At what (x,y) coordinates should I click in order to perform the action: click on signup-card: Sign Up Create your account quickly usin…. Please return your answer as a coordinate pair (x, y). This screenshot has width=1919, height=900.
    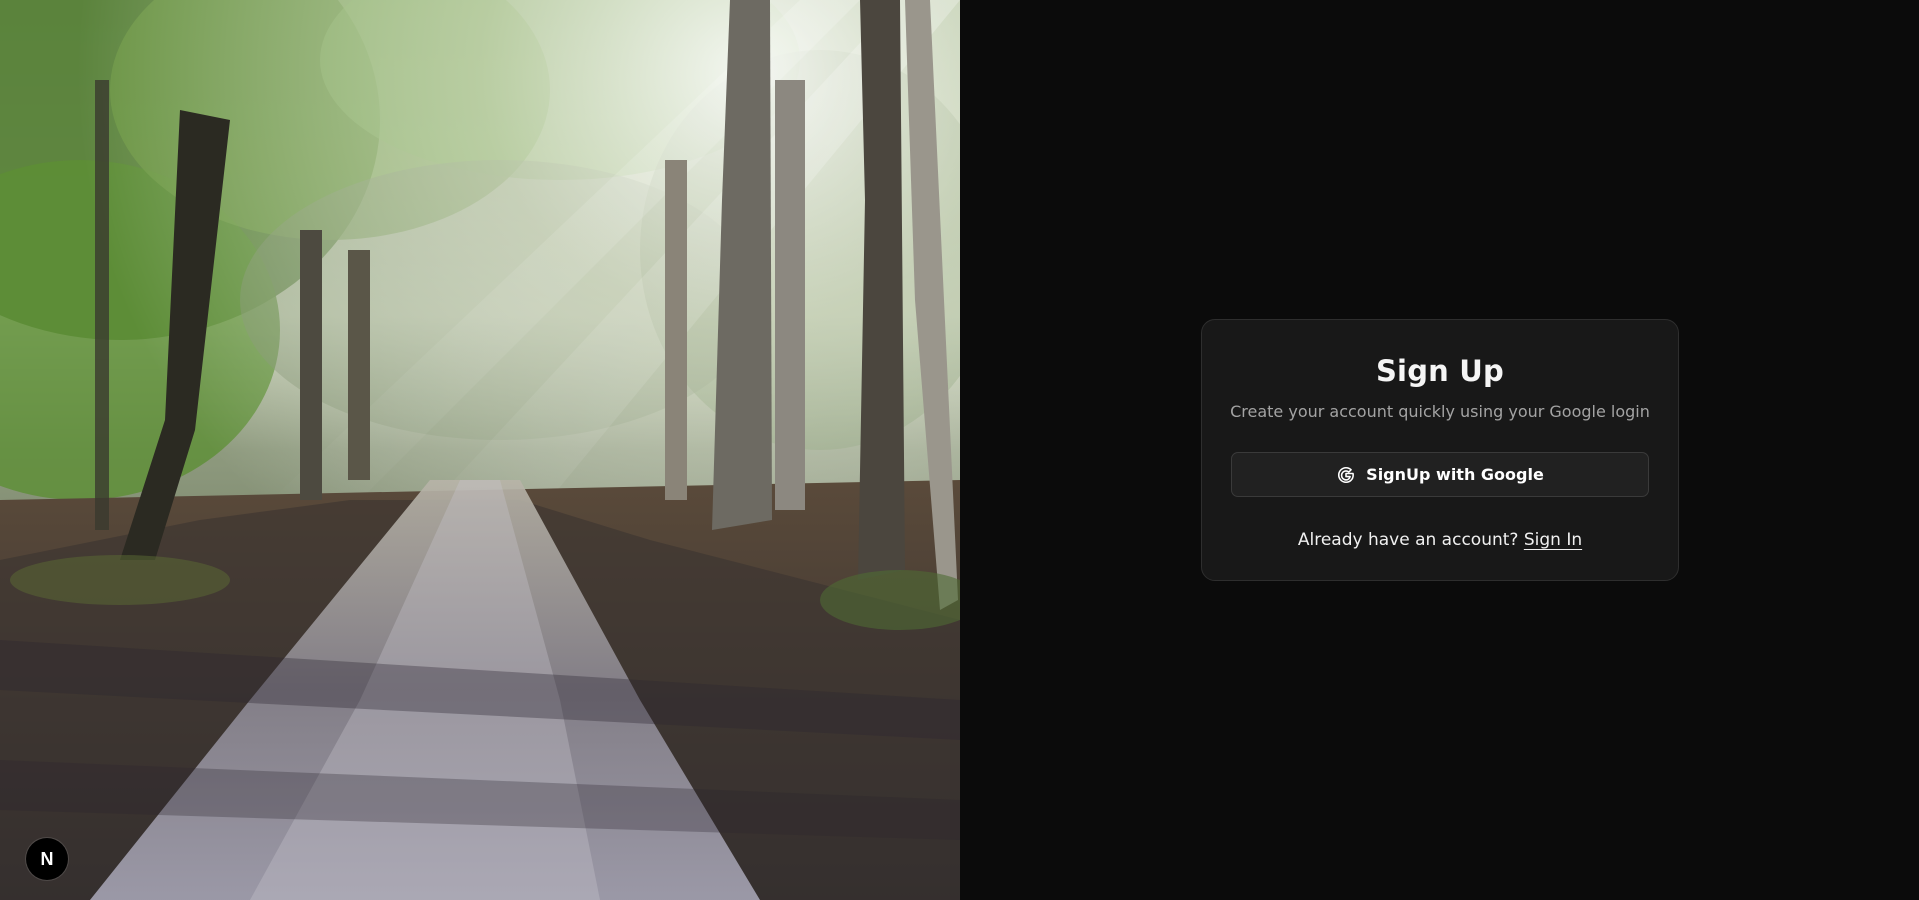
    Looking at the image, I should click on (1440, 450).